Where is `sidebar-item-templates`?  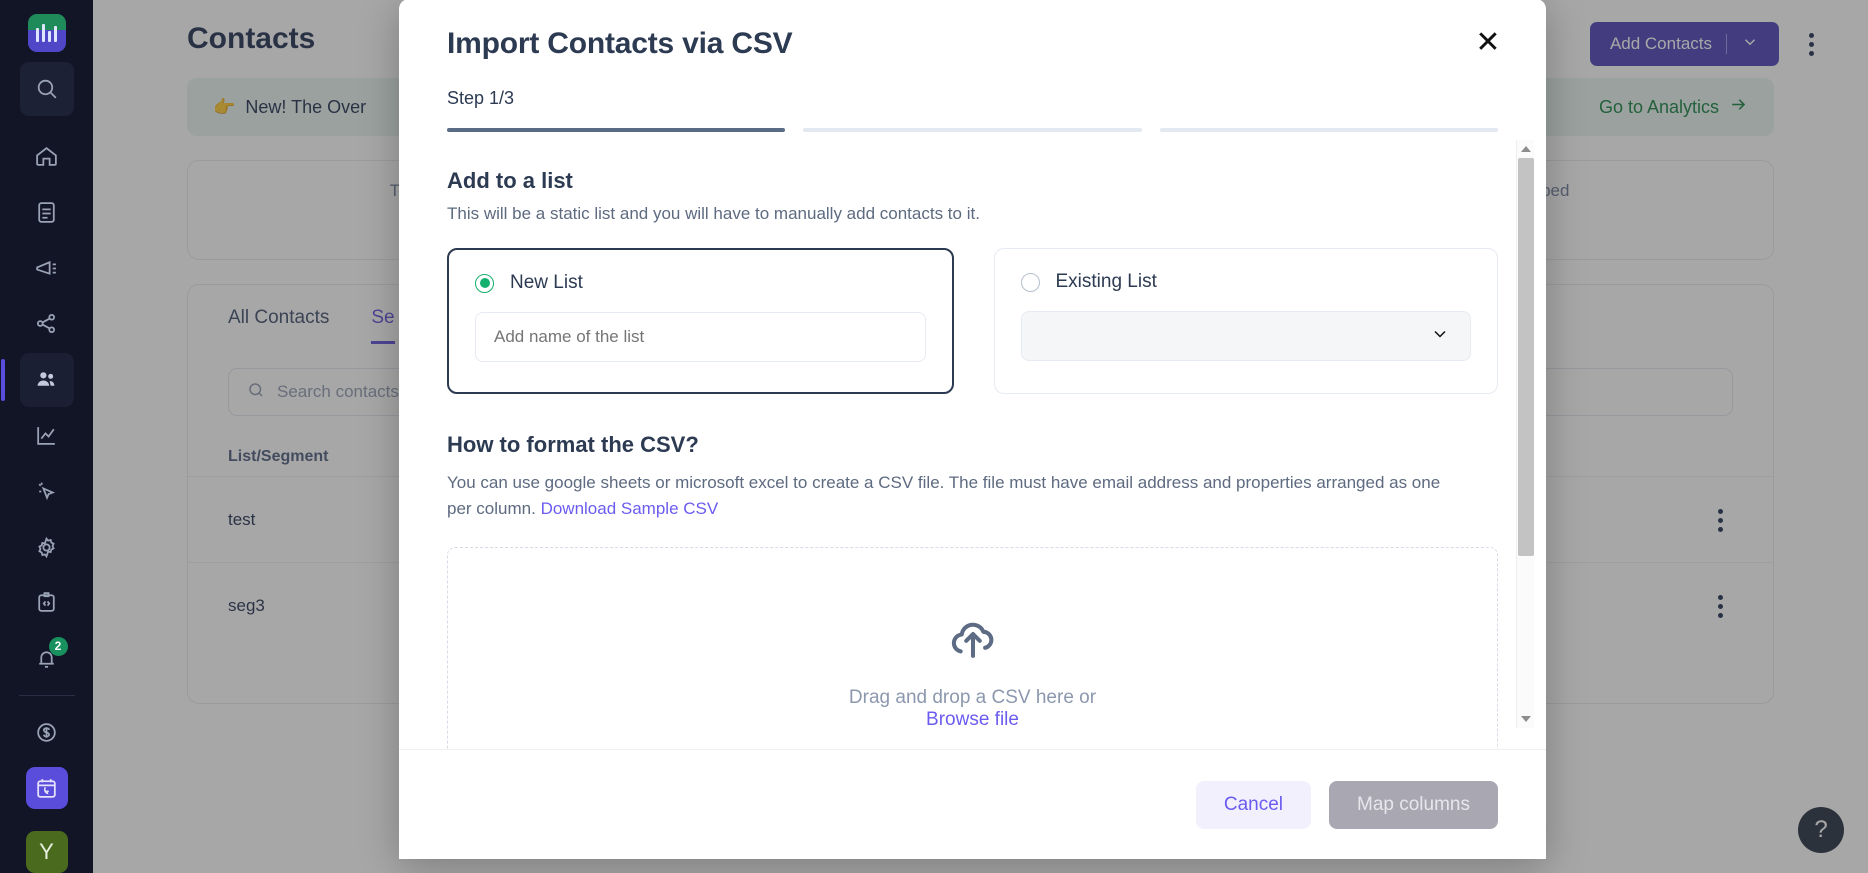 sidebar-item-templates is located at coordinates (47, 212).